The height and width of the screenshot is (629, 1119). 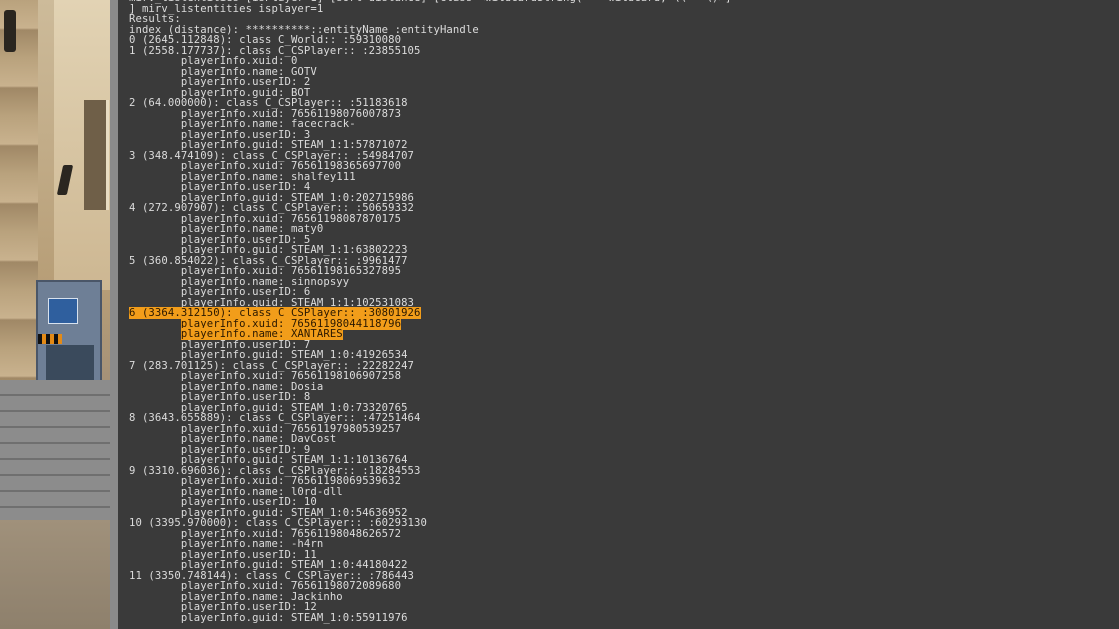 I want to click on wall-lamp-icon, so click(x=10, y=31).